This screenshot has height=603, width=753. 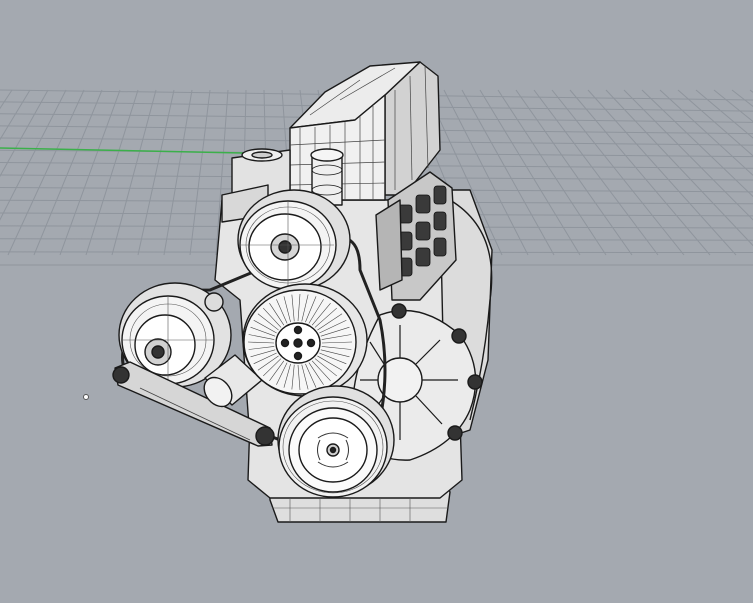 What do you see at coordinates (294, 240) in the screenshot?
I see `alternator` at bounding box center [294, 240].